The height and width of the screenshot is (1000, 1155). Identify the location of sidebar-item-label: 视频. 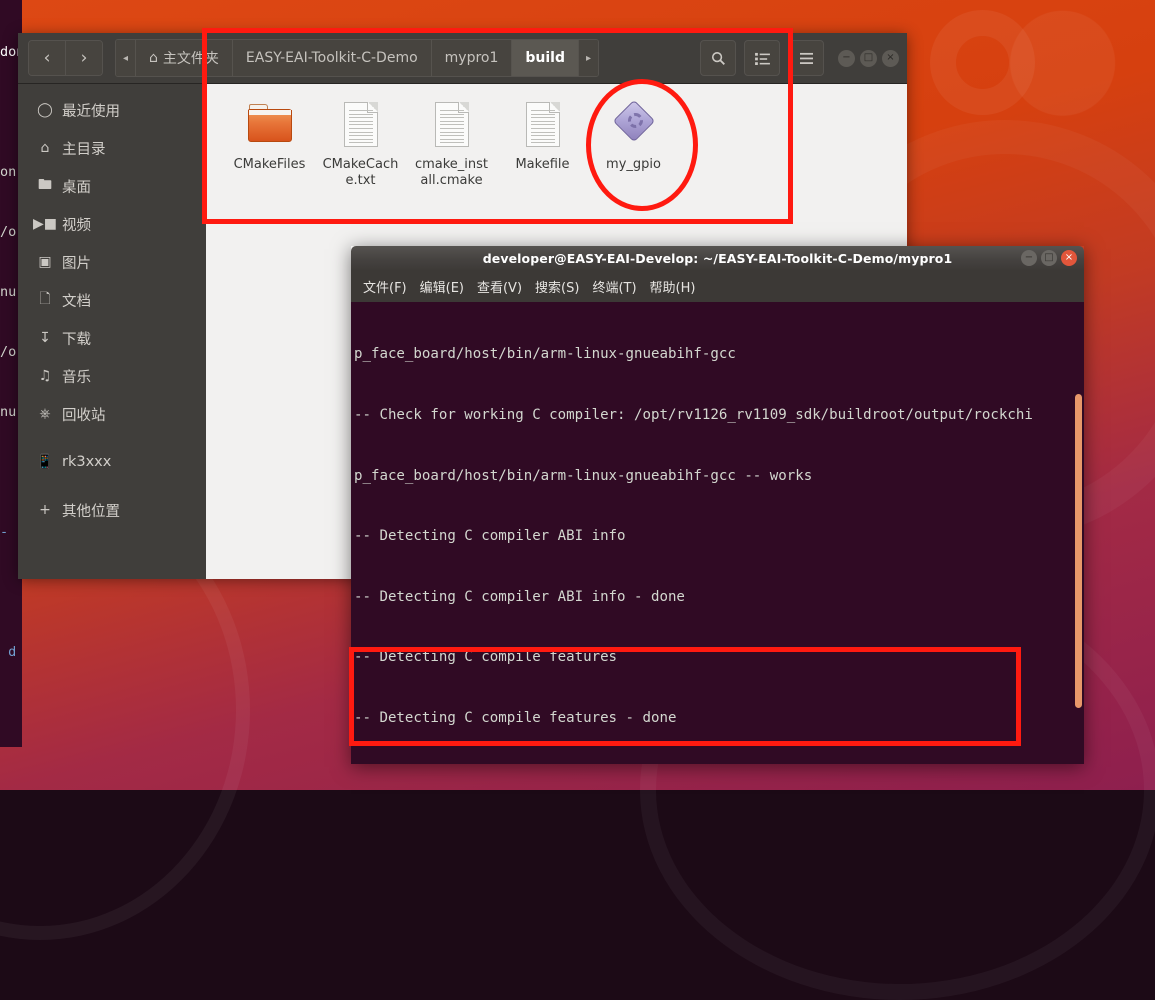
(76, 225).